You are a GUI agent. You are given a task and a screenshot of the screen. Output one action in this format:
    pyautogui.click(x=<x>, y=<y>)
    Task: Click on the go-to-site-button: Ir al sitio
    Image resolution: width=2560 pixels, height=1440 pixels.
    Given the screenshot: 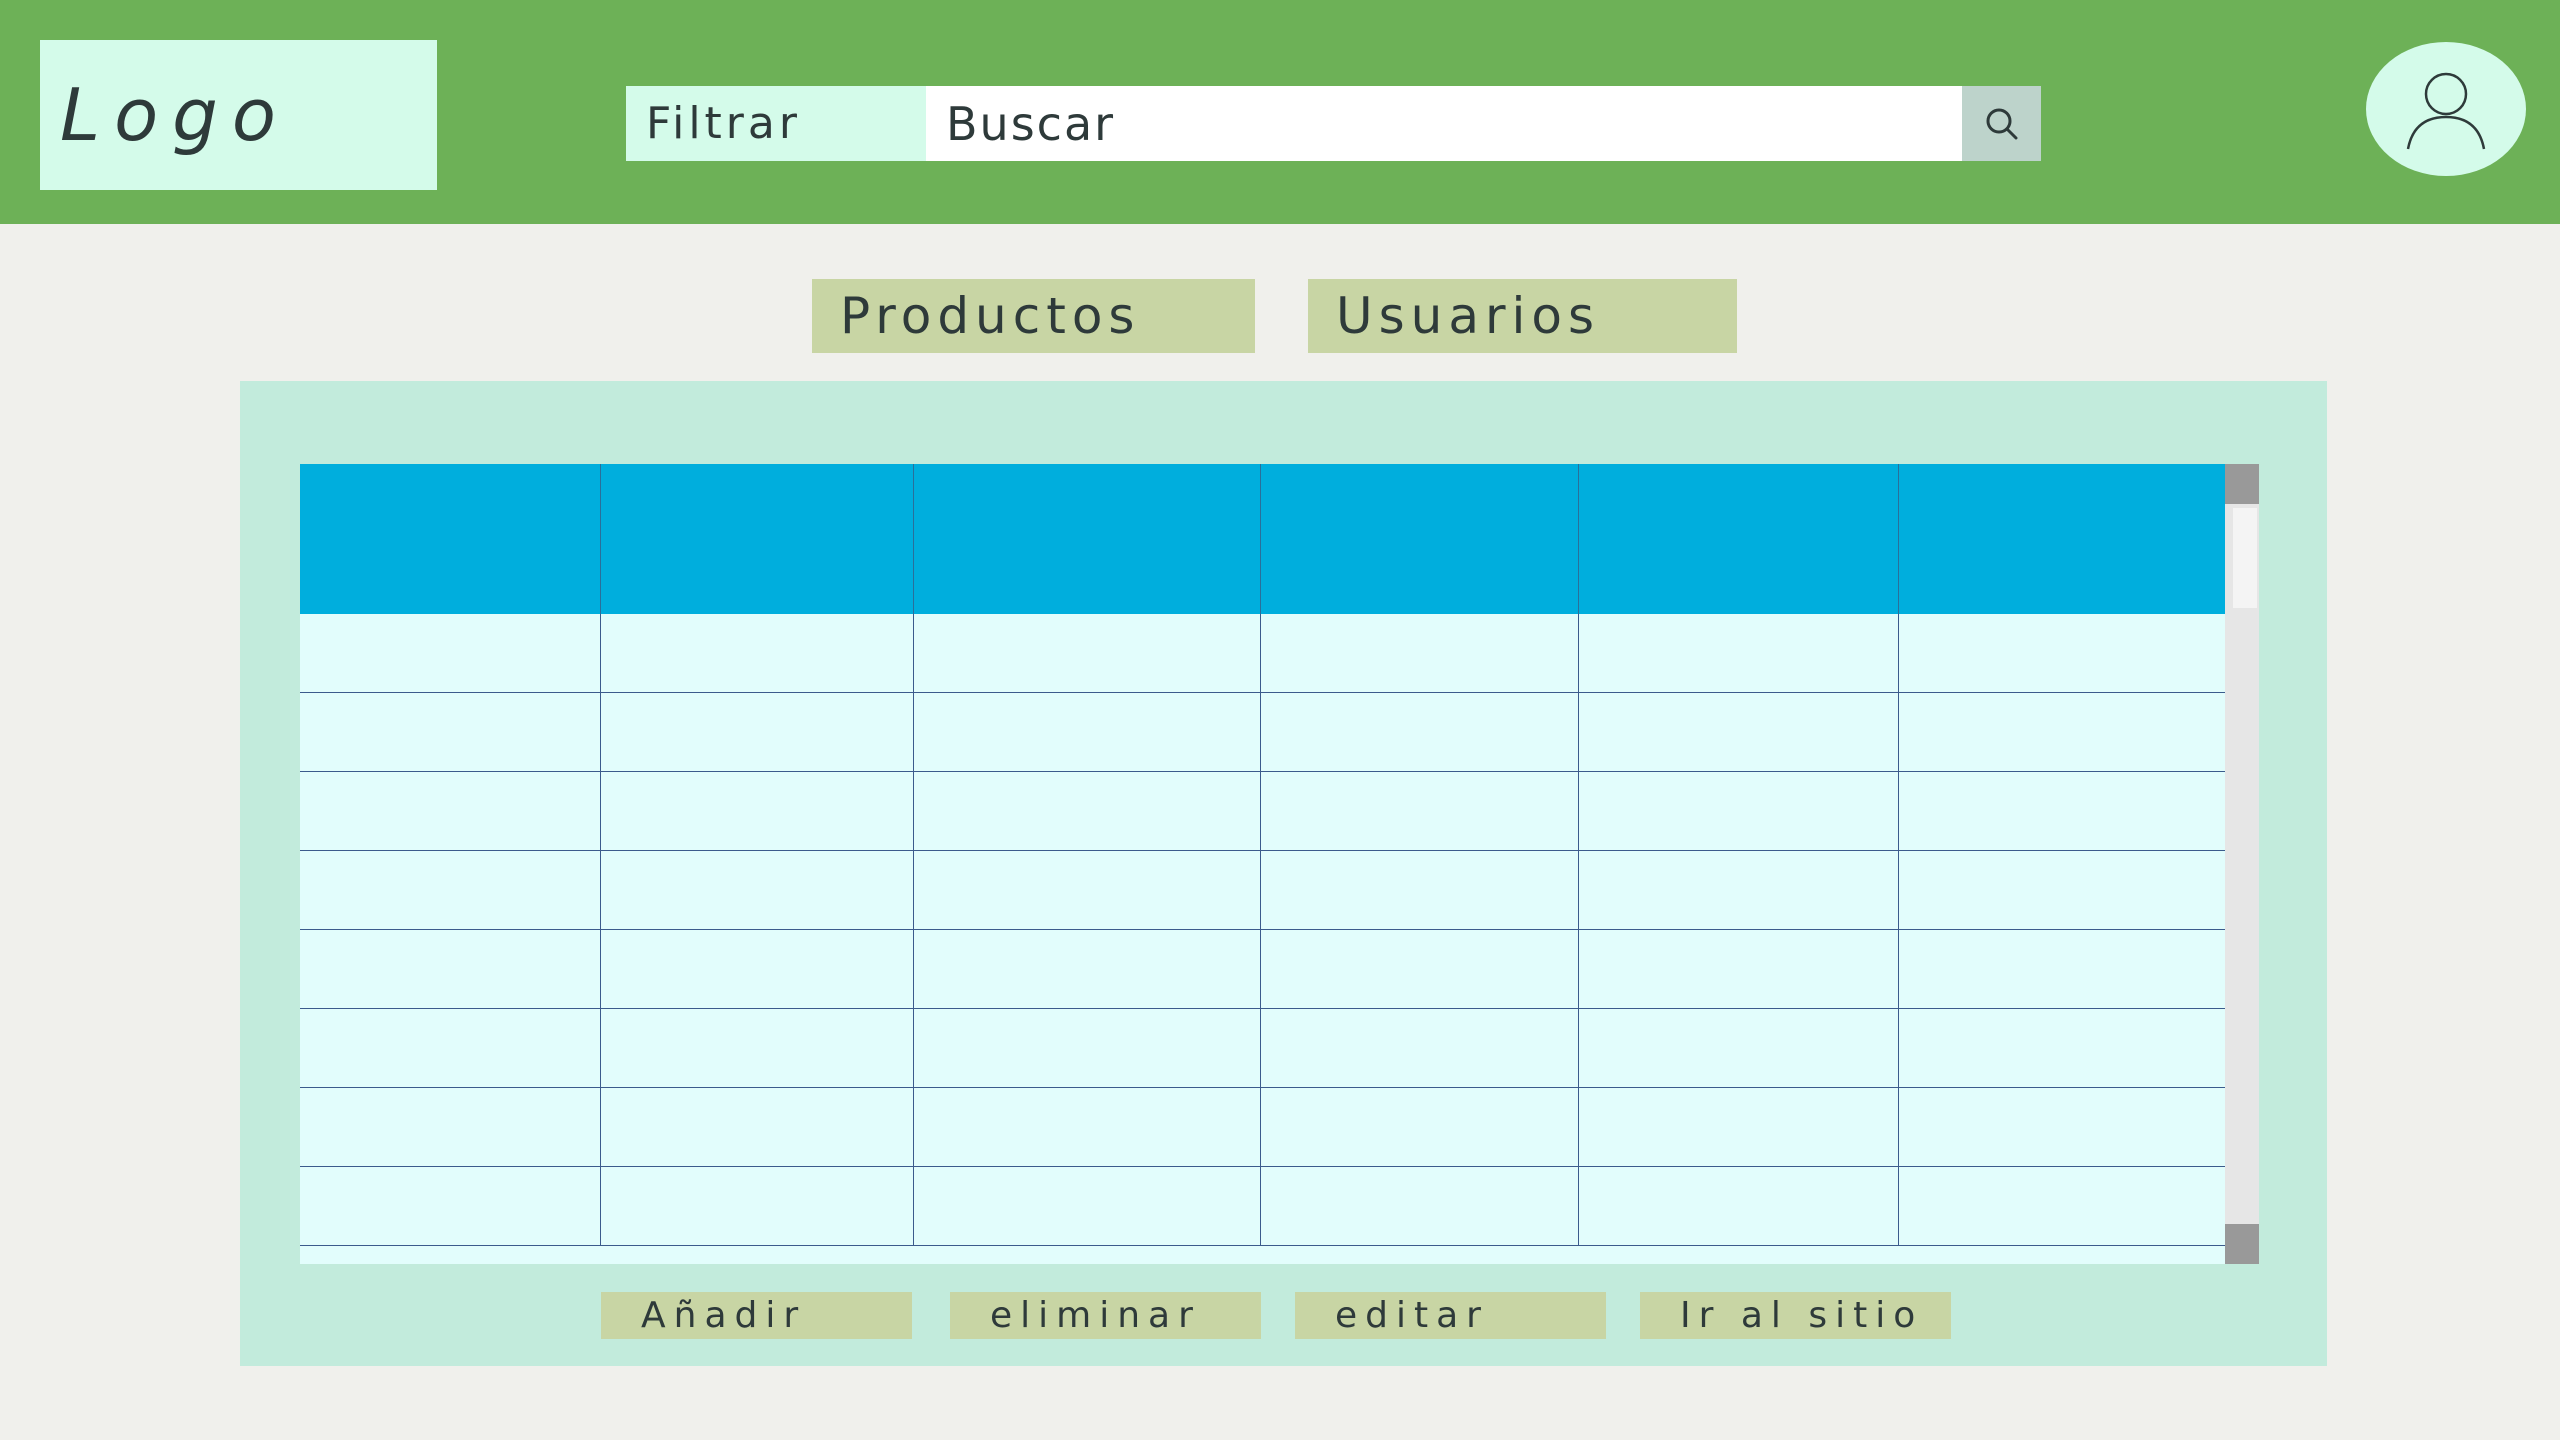 What is the action you would take?
    pyautogui.click(x=1795, y=1315)
    